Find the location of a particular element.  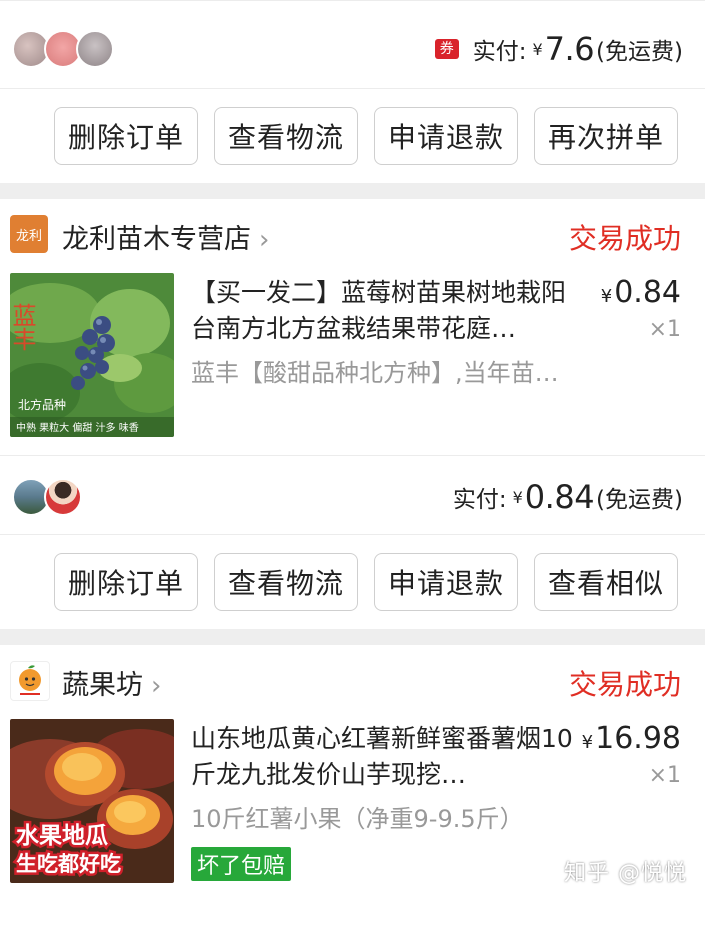

payment-summary: 券 实付: ¥ 7.6 (免运费) is located at coordinates (558, 49).